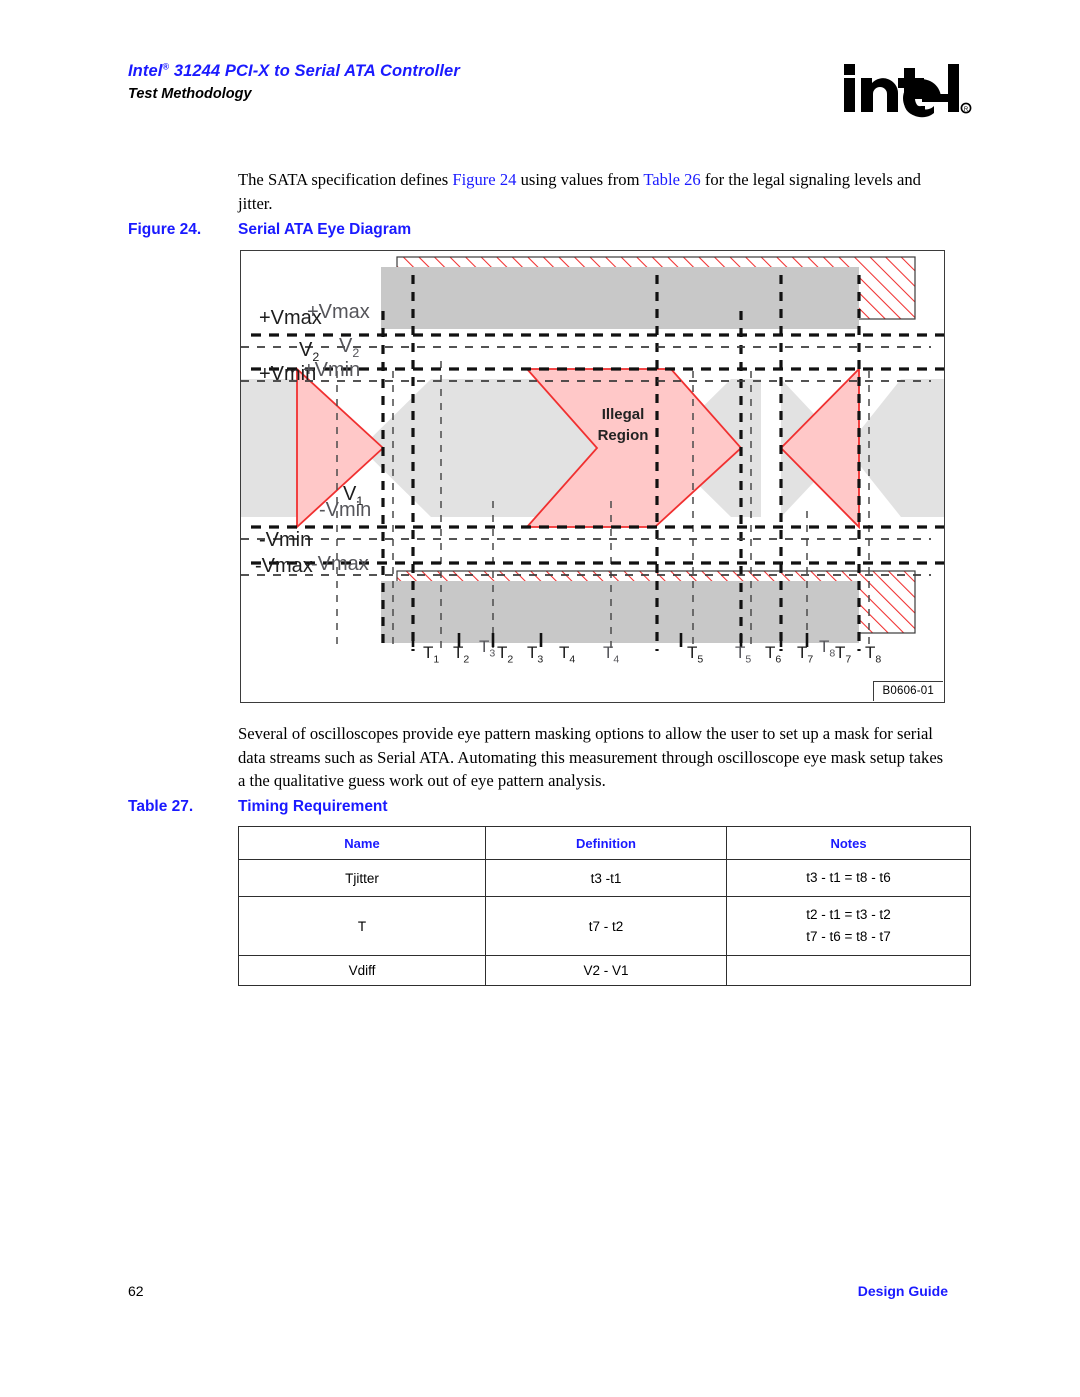 This screenshot has width=1080, height=1397. What do you see at coordinates (161, 806) in the screenshot?
I see `table-caption-number: Table 27.` at bounding box center [161, 806].